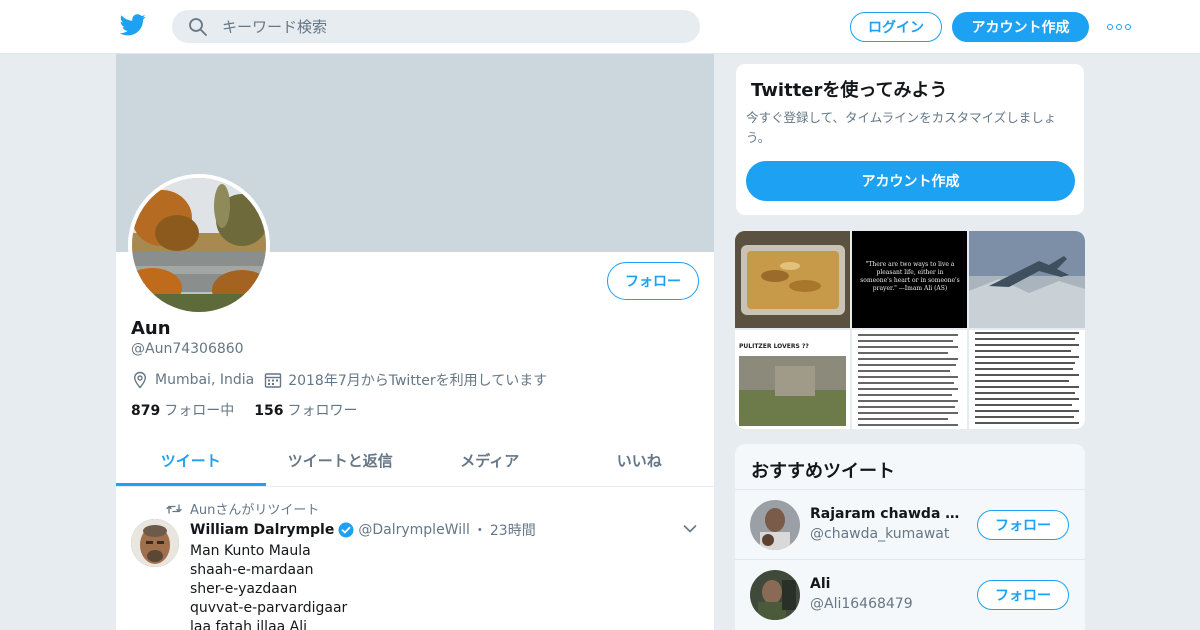  Describe the element at coordinates (252, 570) in the screenshot. I see `tweet-line: shaah-e-mardaan` at that location.